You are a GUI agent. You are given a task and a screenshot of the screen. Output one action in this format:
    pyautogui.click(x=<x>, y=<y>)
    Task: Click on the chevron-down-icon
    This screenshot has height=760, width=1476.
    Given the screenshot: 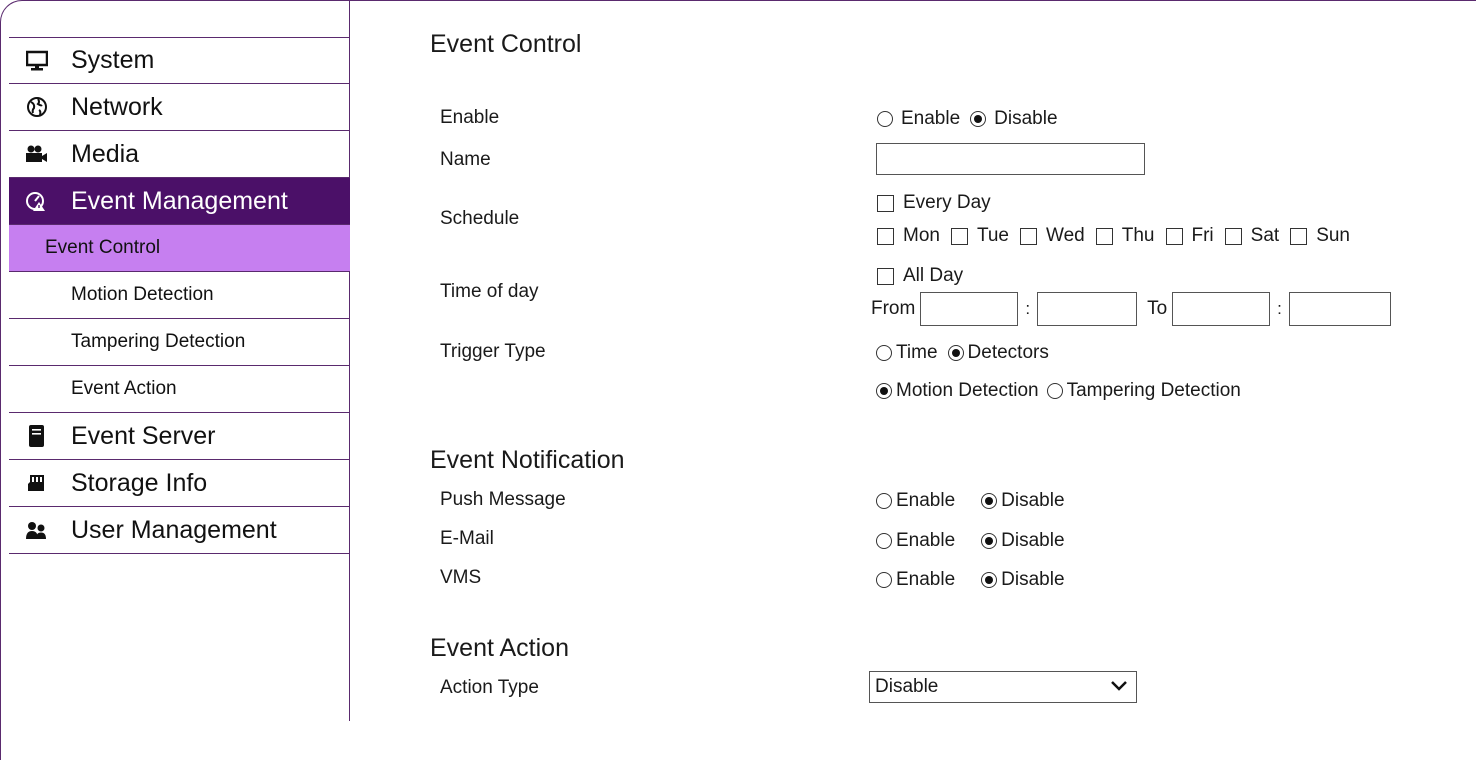 What is the action you would take?
    pyautogui.click(x=1119, y=687)
    